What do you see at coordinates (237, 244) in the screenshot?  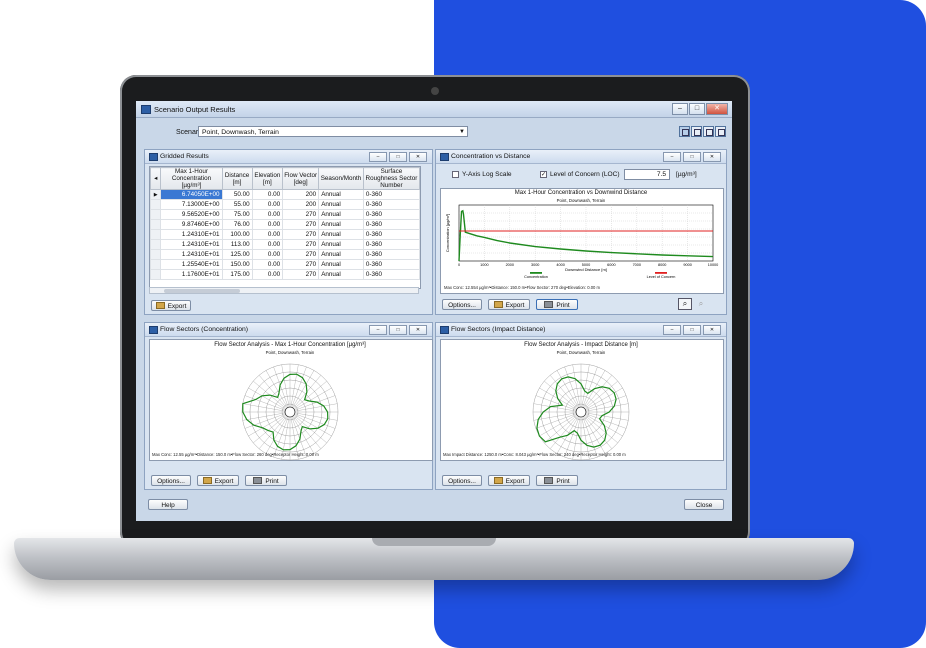 I see `cell-distance: 113.00` at bounding box center [237, 244].